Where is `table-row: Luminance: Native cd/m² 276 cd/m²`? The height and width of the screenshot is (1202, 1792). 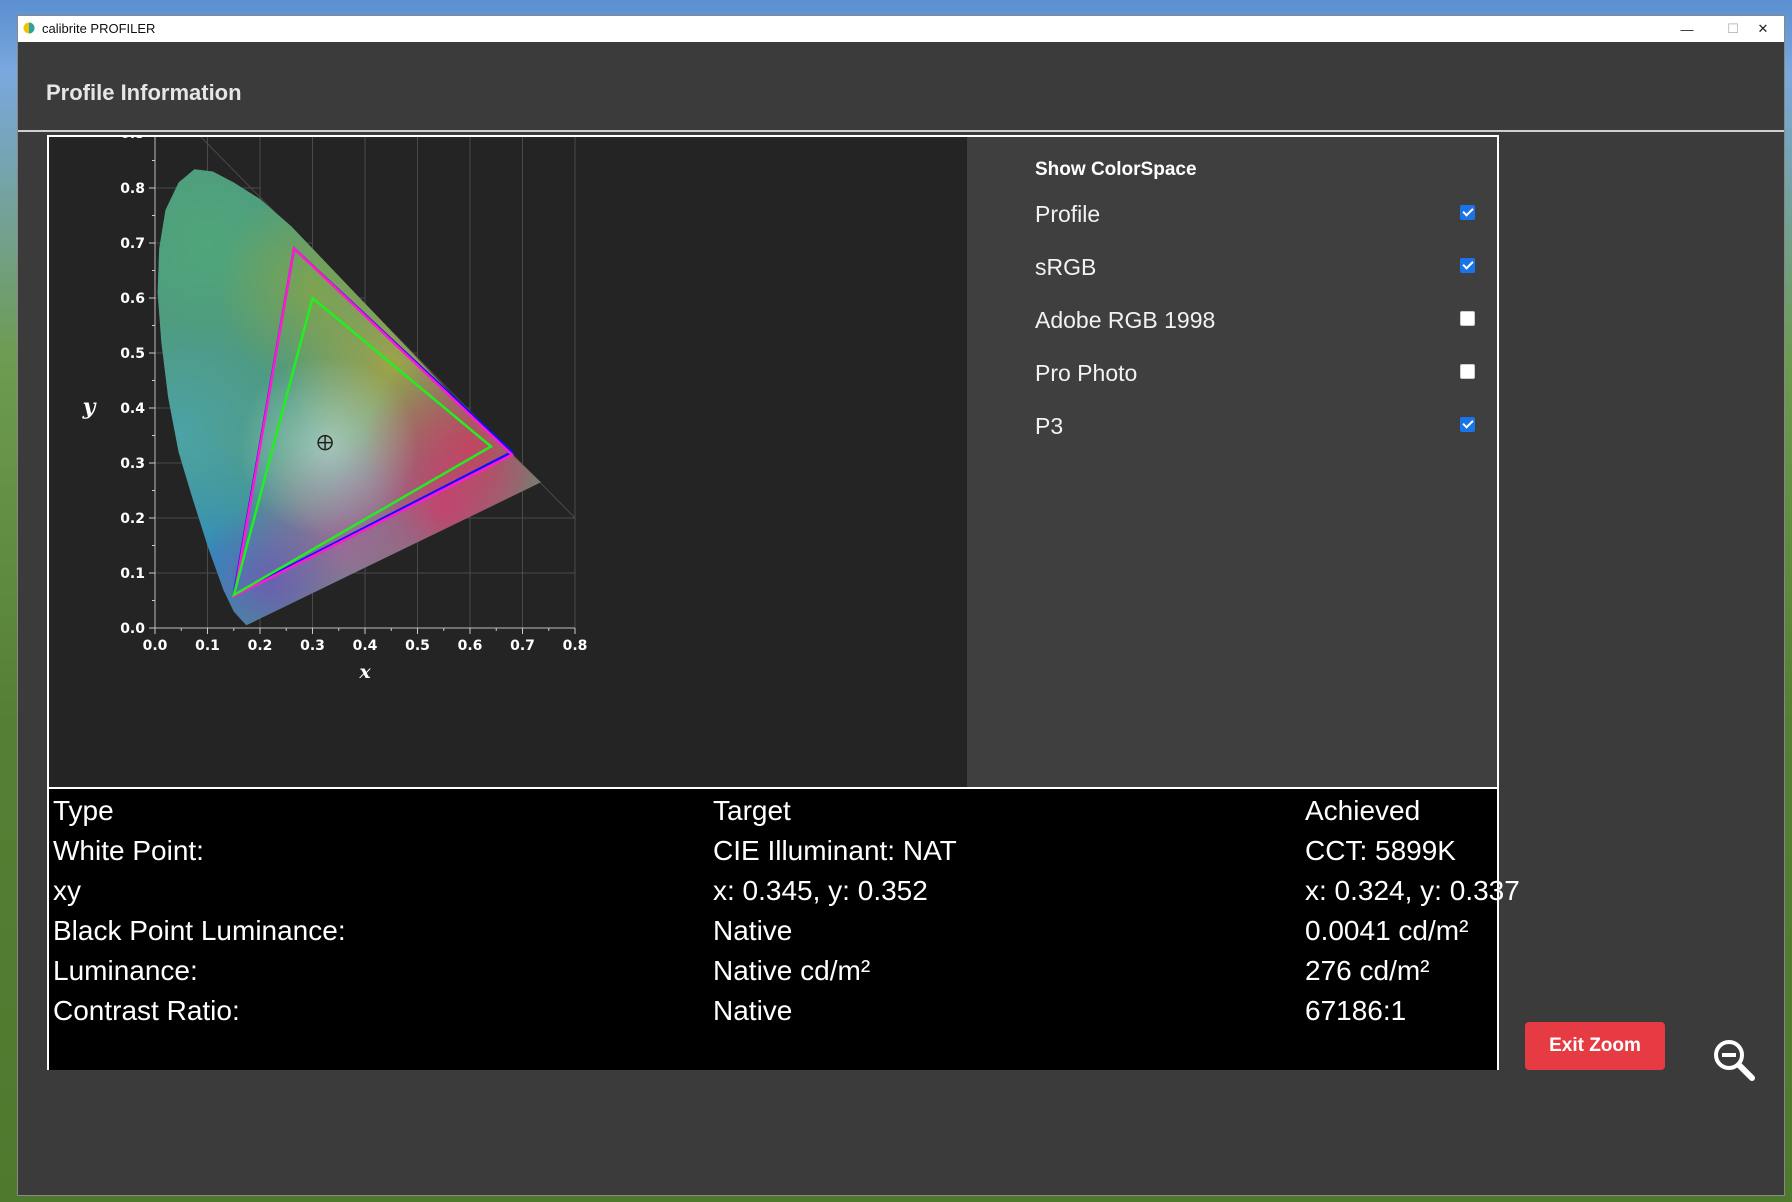
table-row: Luminance: Native cd/m² 276 cd/m² is located at coordinates (773, 977).